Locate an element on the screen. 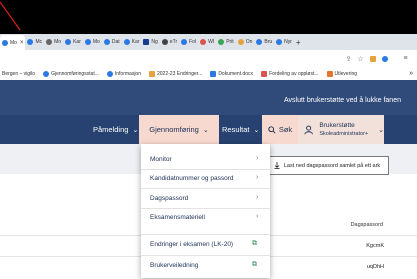  nav-gjennomforing: Gjennomføring ⌄ is located at coordinates (179, 129).